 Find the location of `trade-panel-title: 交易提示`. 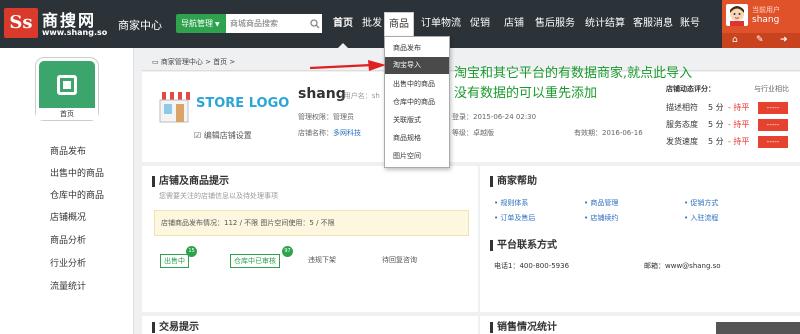

trade-panel-title: 交易提示 is located at coordinates (175, 327).